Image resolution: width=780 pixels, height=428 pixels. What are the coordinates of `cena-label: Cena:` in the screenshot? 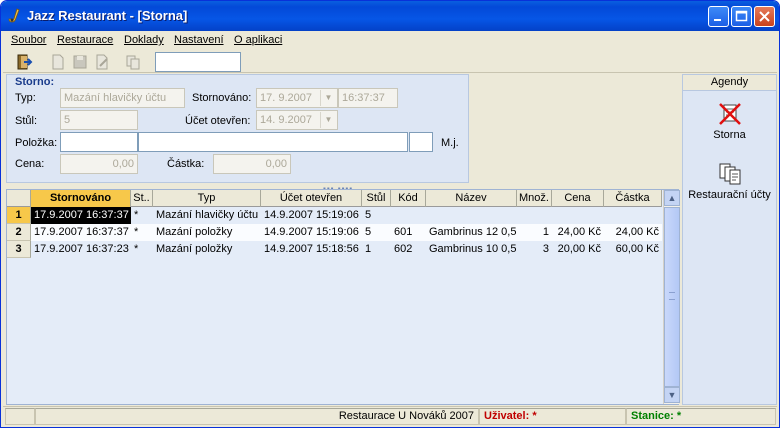 It's located at (30, 164).